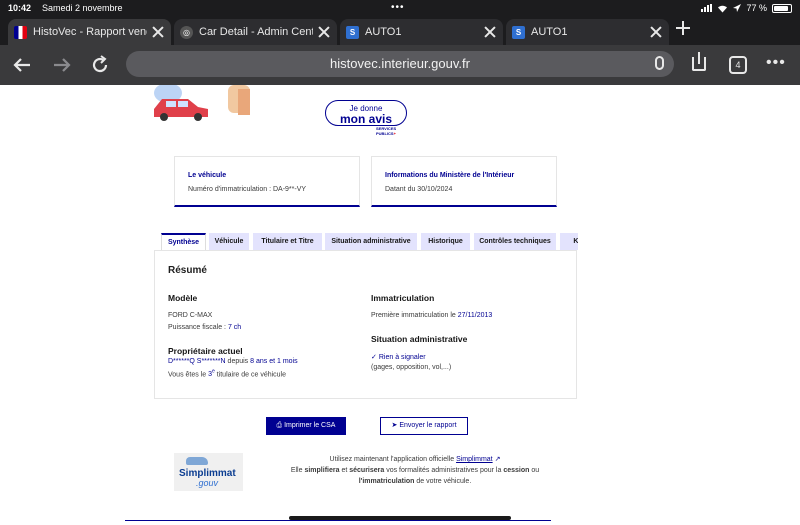  I want to click on immat-heading: Immatriculation, so click(403, 298).